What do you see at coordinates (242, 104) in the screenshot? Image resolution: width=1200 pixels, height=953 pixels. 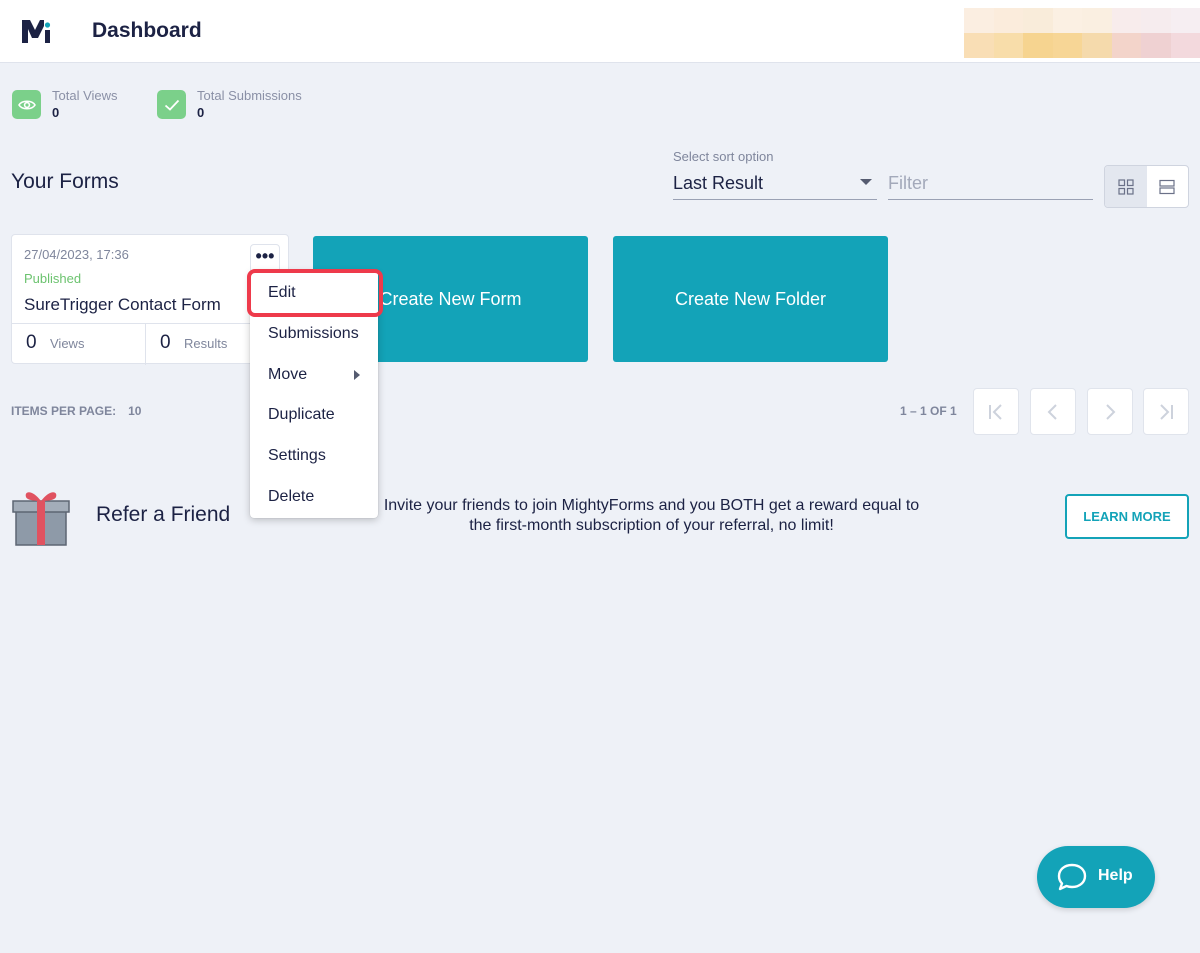 I see `total-submissions-stat: Total Submissions 0` at bounding box center [242, 104].